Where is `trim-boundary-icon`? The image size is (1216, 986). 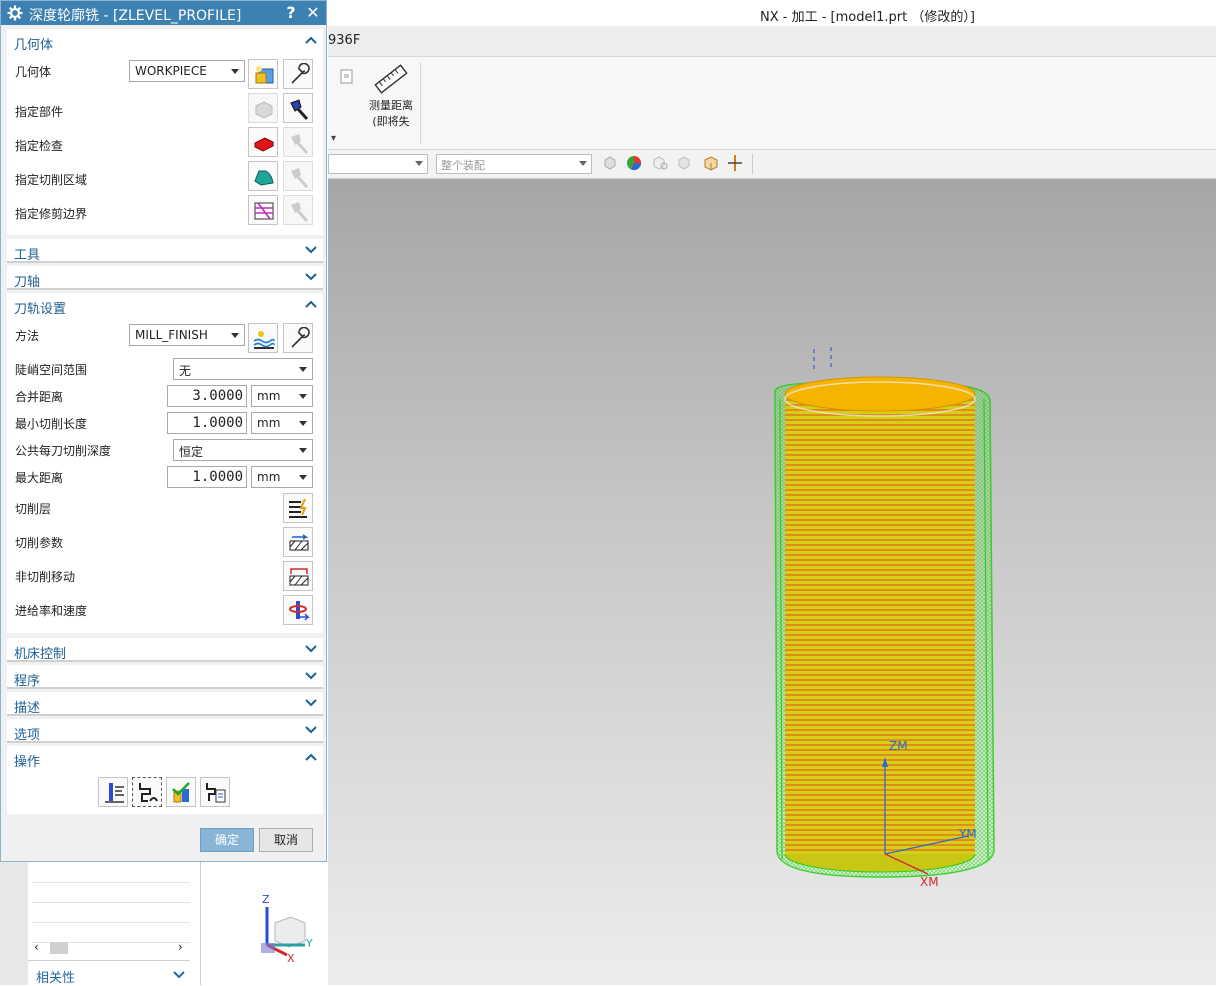
trim-boundary-icon is located at coordinates (264, 211).